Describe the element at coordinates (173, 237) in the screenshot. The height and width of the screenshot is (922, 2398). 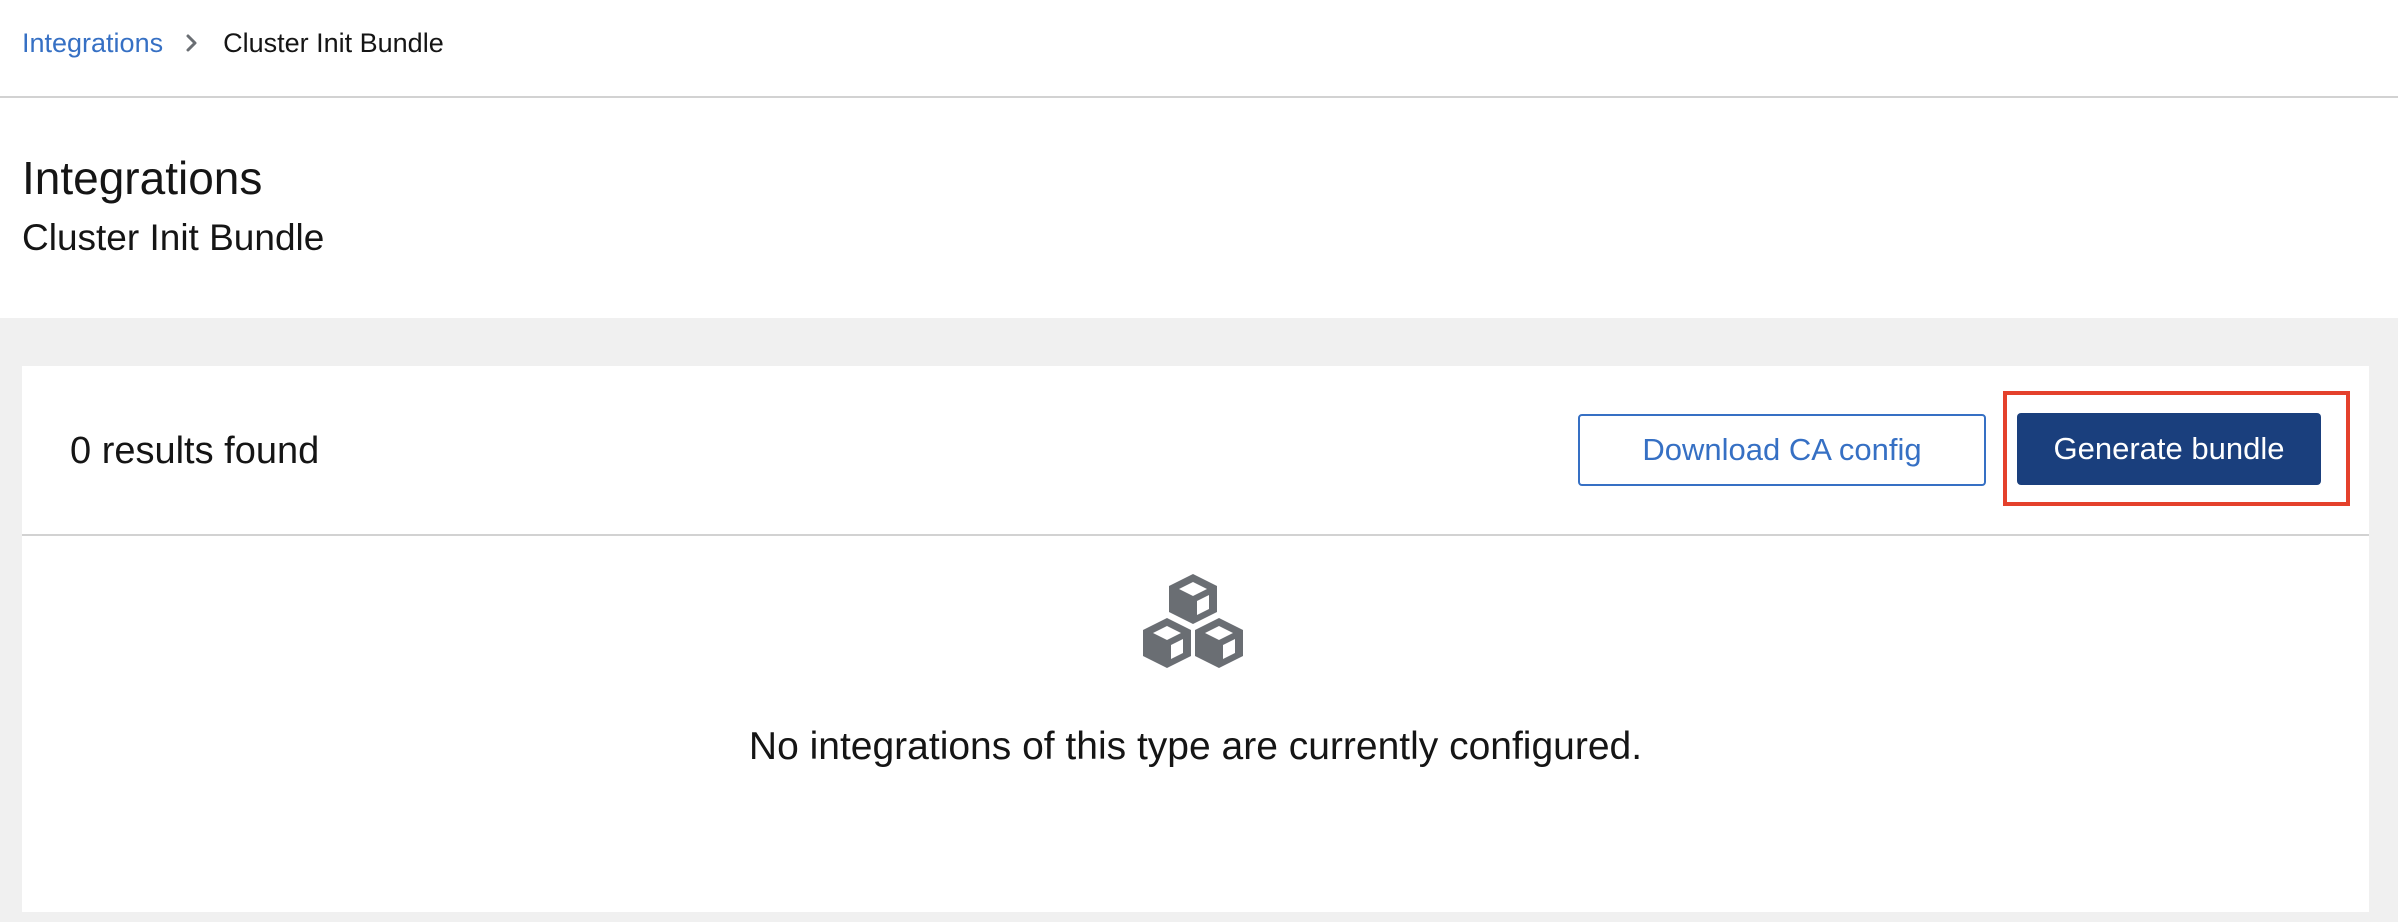
I see `page-subtitle: Cluster Init Bundle` at that location.